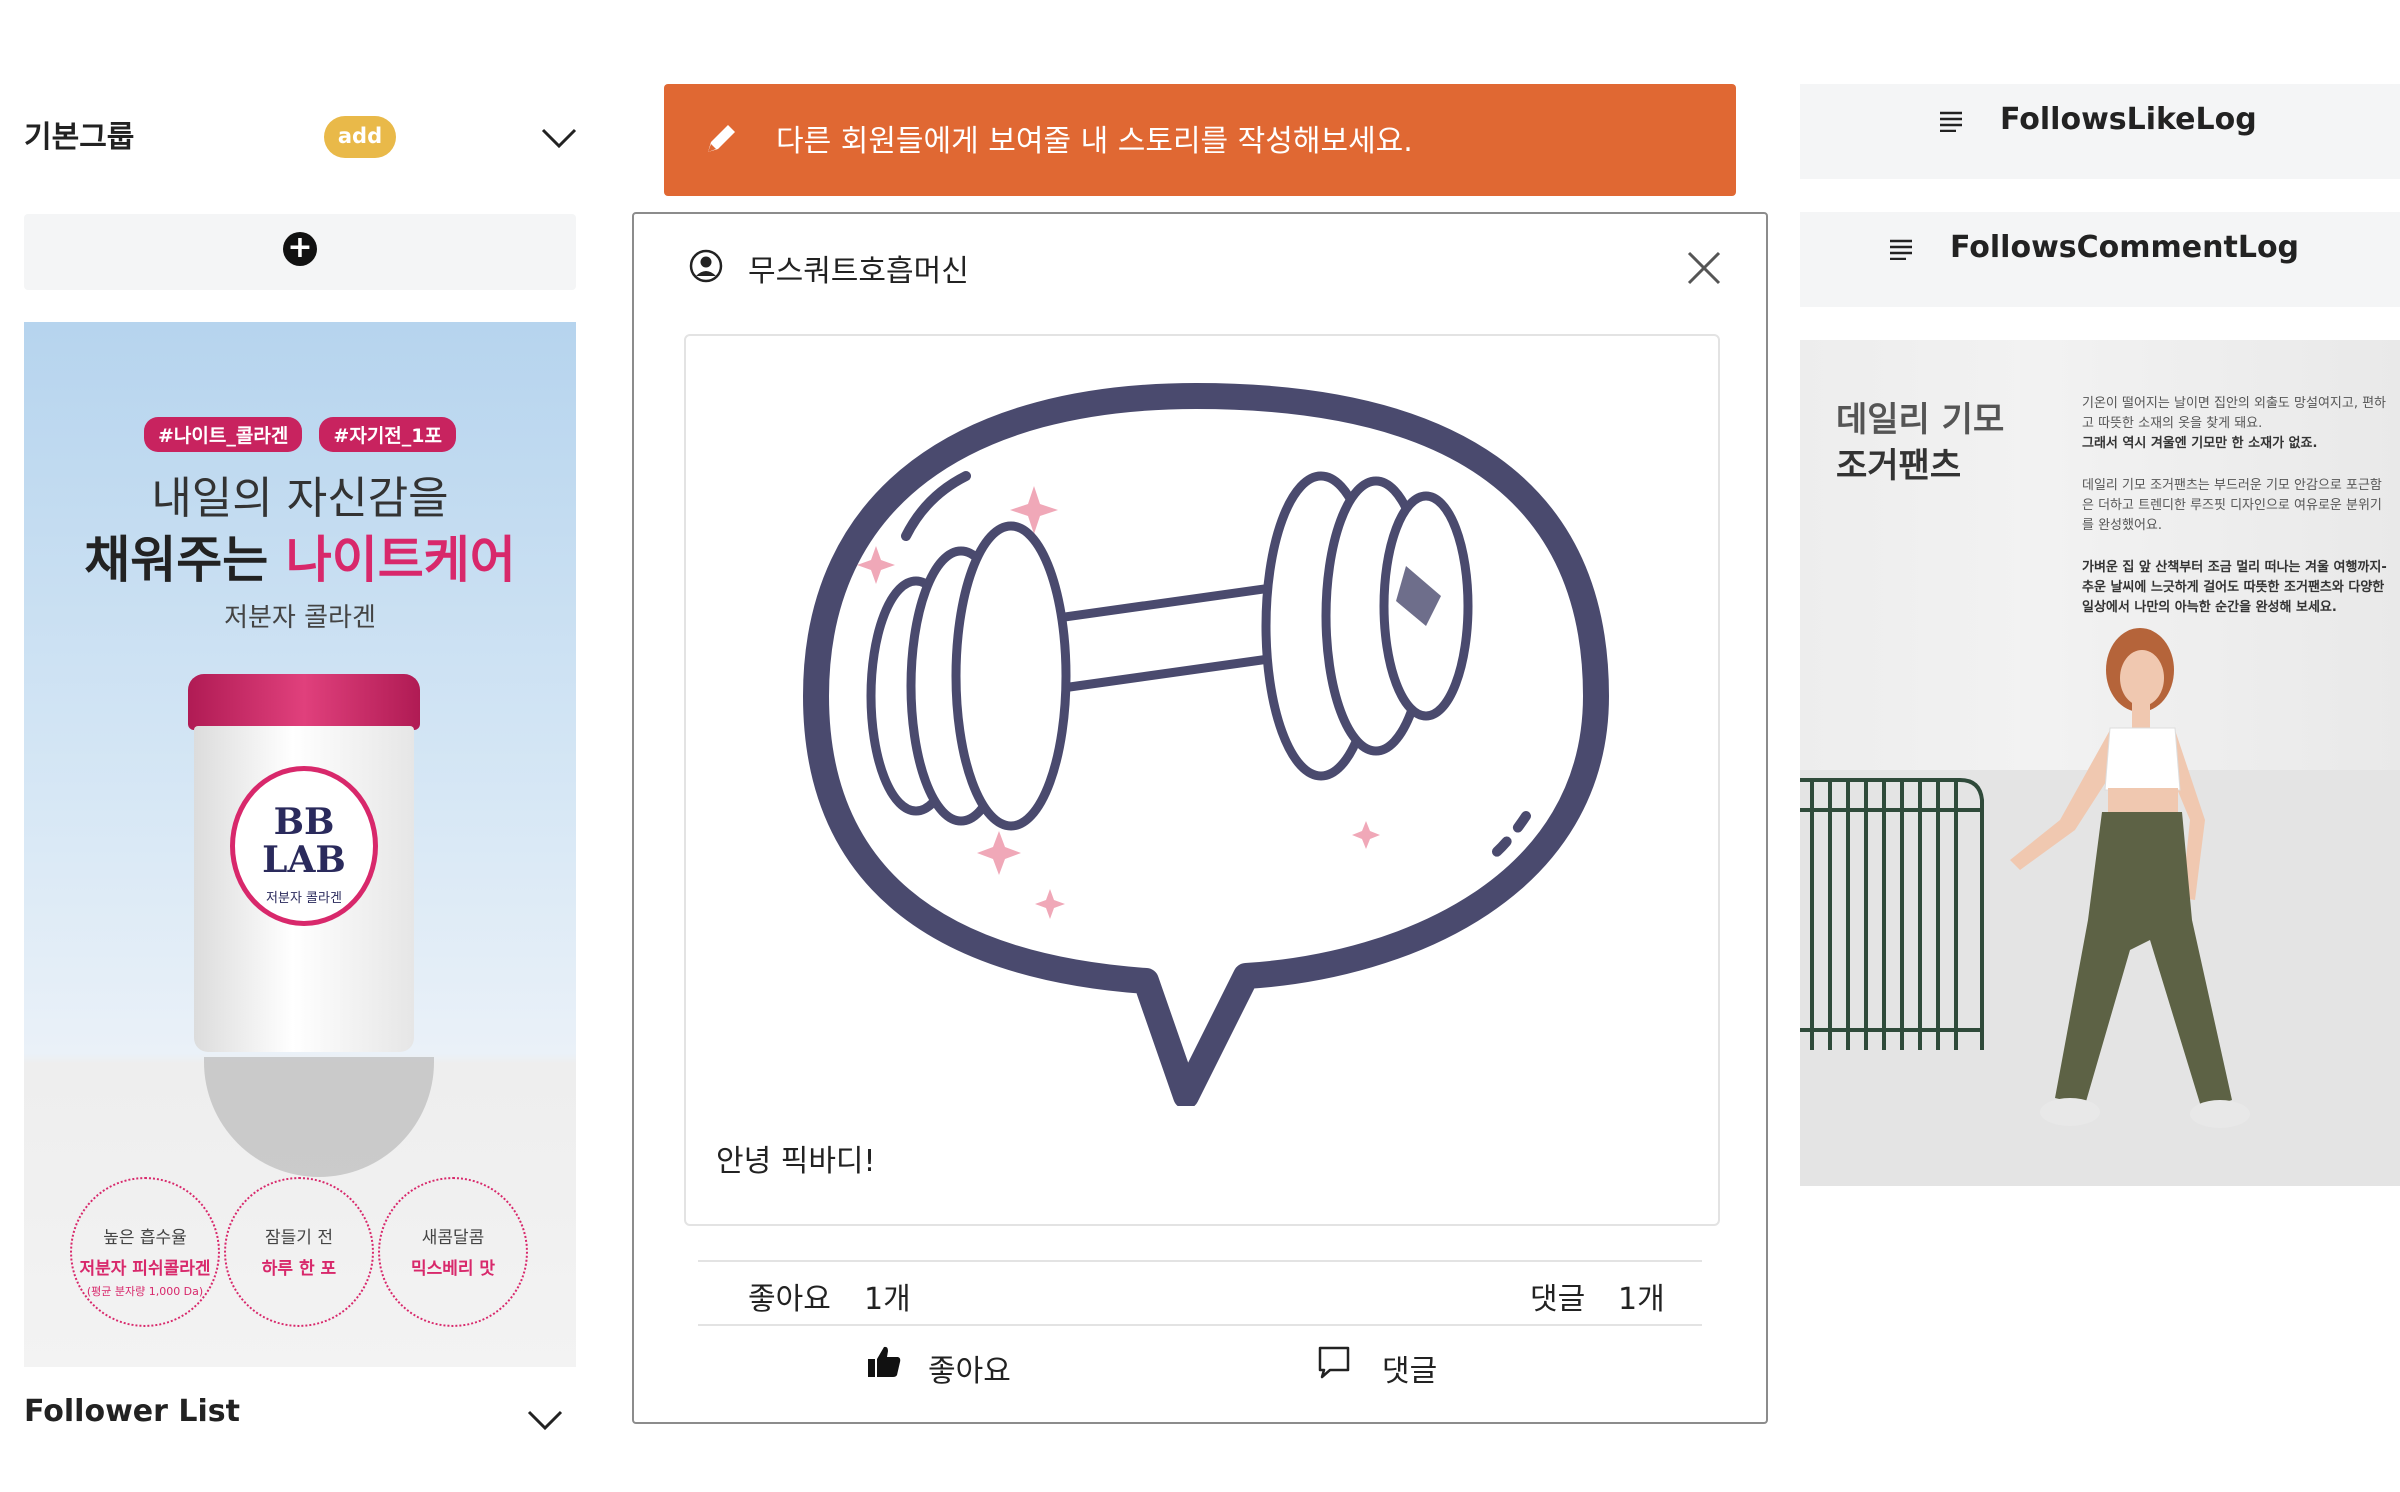  What do you see at coordinates (299, 1238) in the screenshot?
I see `feature-line1: 잠들기 전` at bounding box center [299, 1238].